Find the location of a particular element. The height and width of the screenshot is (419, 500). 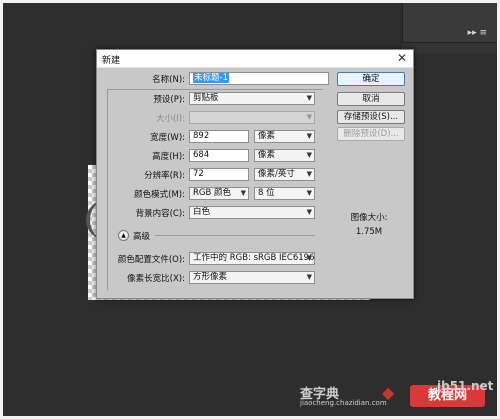

name-input: 未标题-1 is located at coordinates (259, 78).